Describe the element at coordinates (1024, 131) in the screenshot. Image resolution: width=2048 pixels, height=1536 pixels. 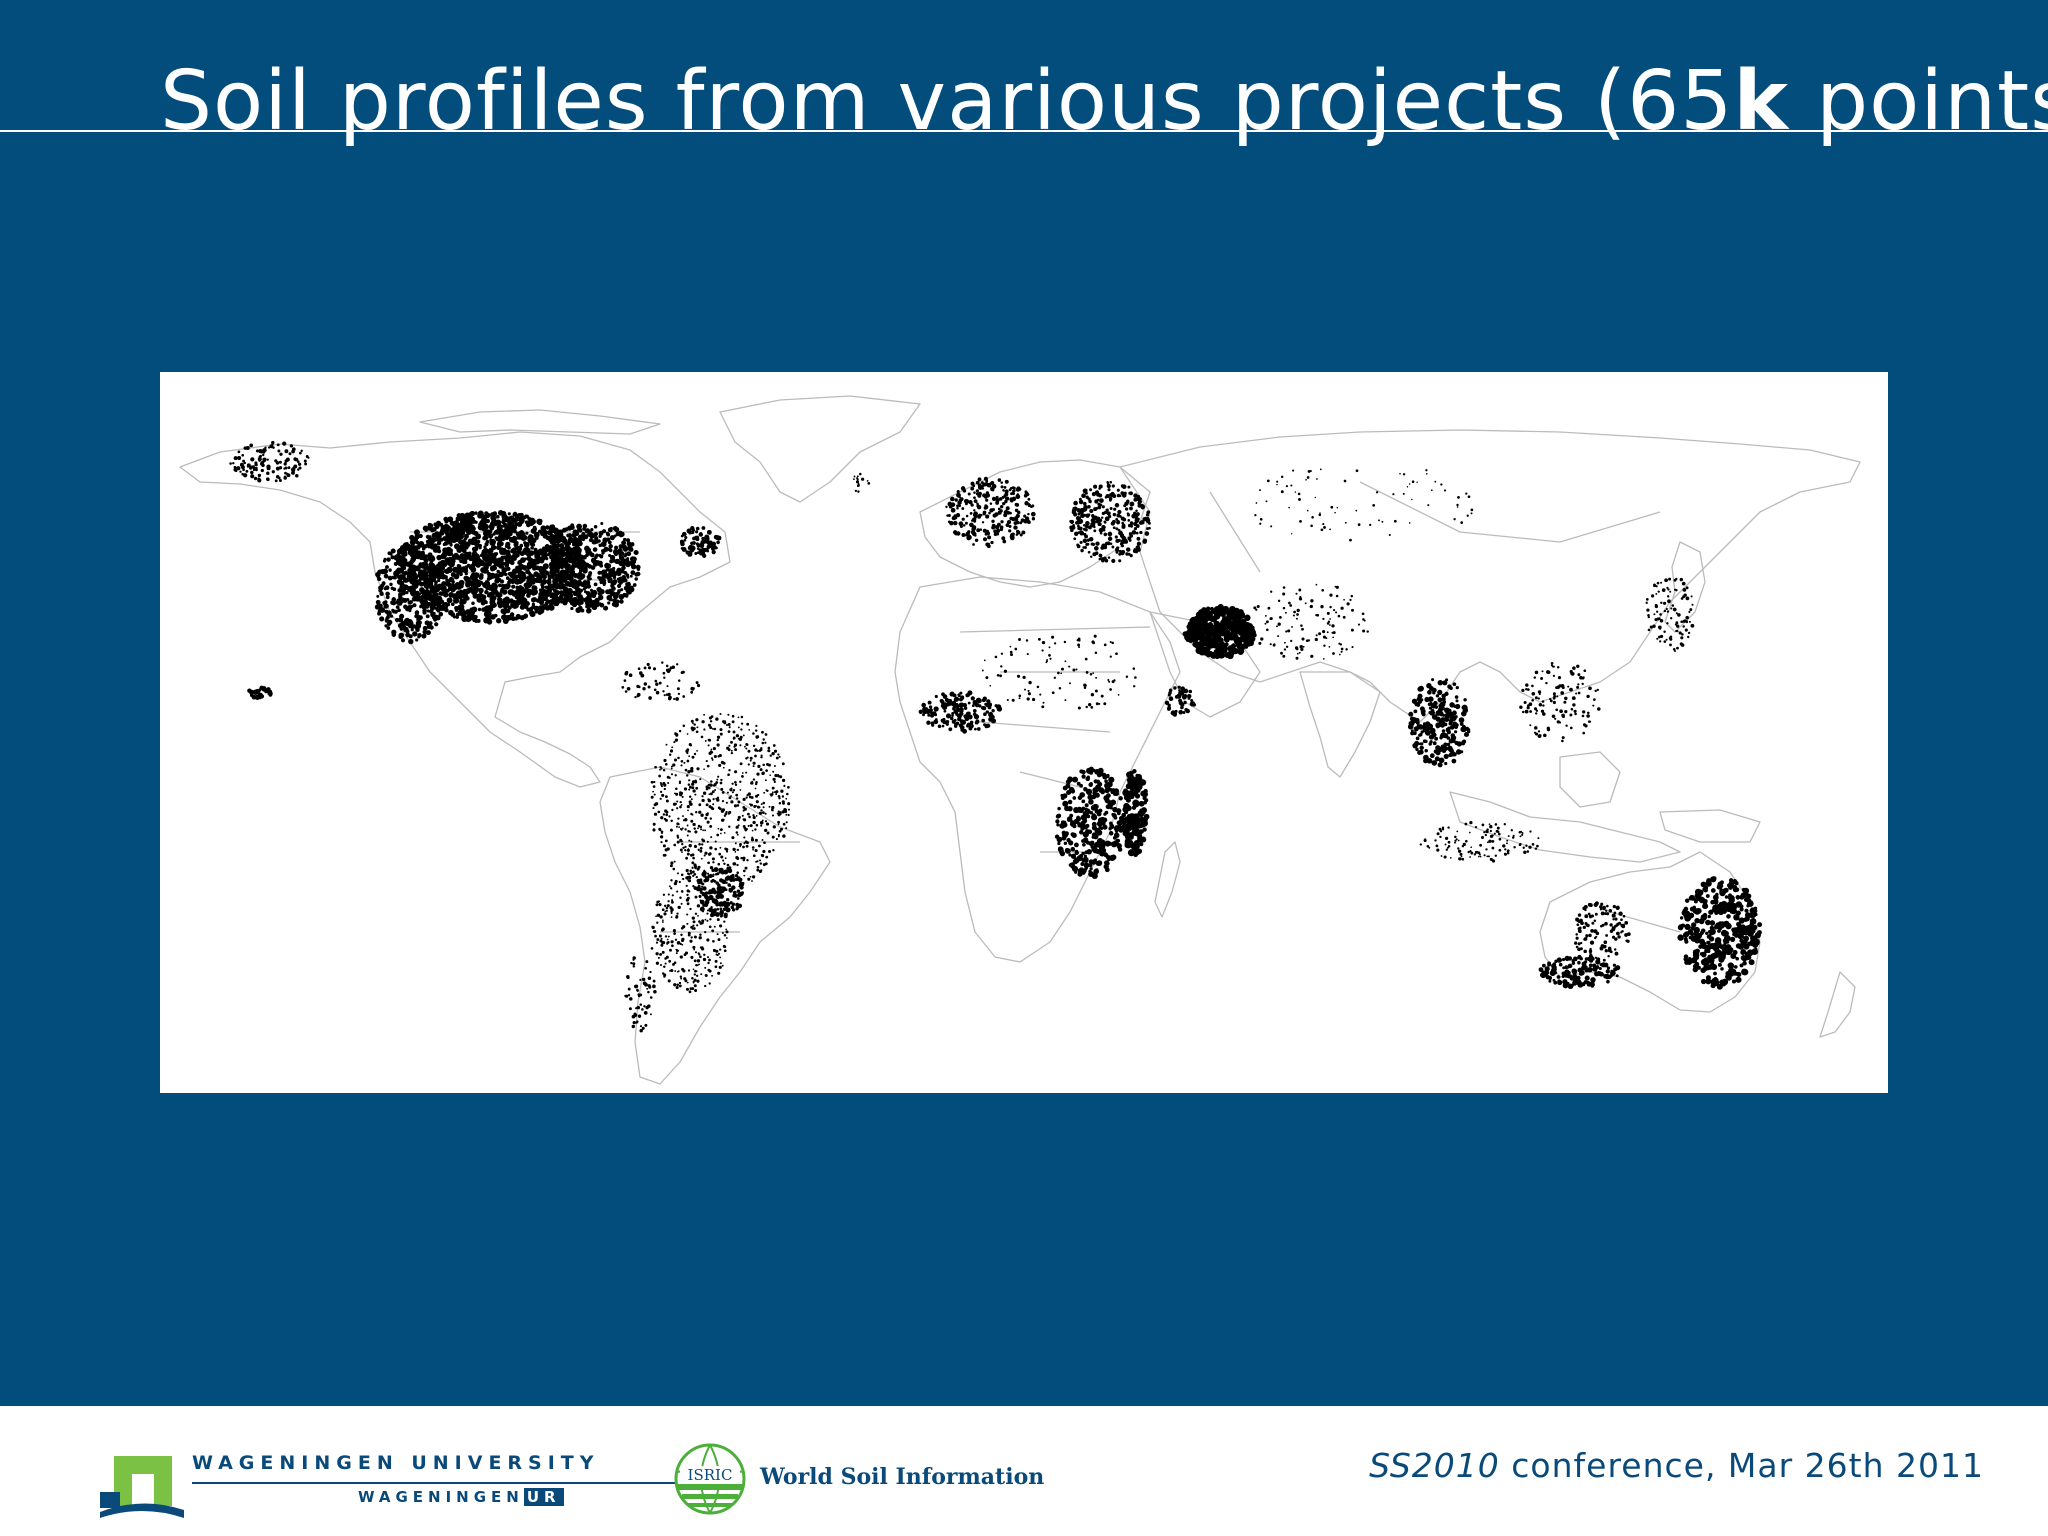
I see `title-rule` at that location.